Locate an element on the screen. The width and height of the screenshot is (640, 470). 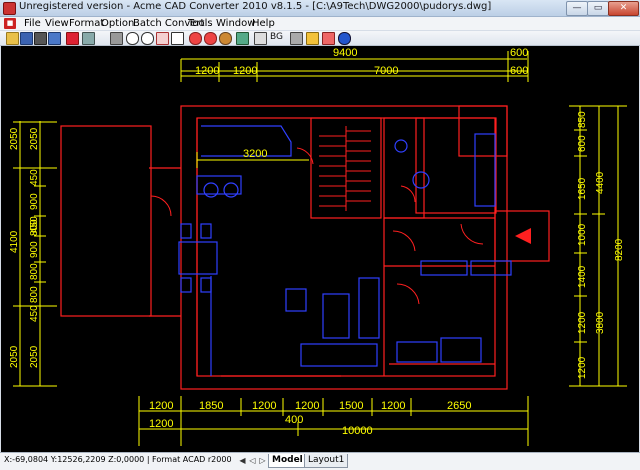
dim-right-9: 3800 is located at coordinates (600, 322).